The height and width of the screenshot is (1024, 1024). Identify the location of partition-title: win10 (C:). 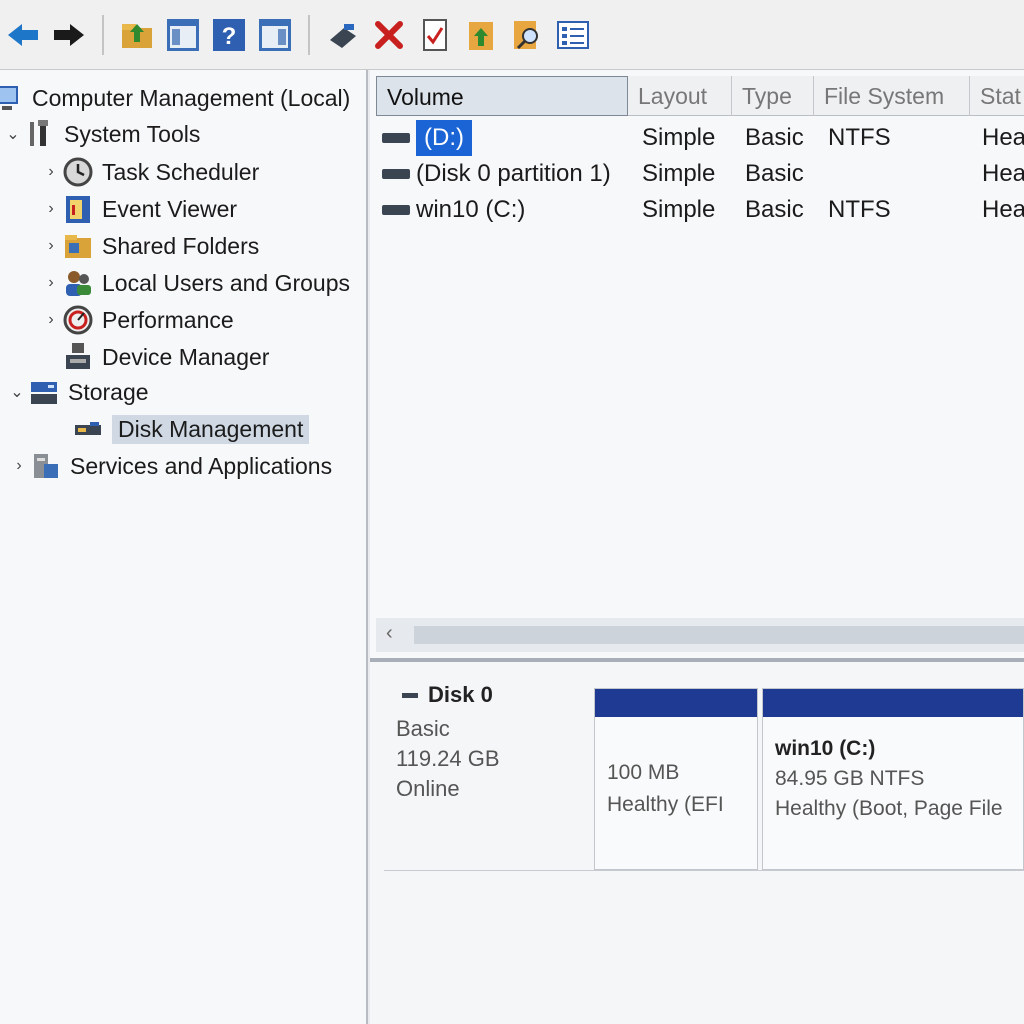
(825, 748).